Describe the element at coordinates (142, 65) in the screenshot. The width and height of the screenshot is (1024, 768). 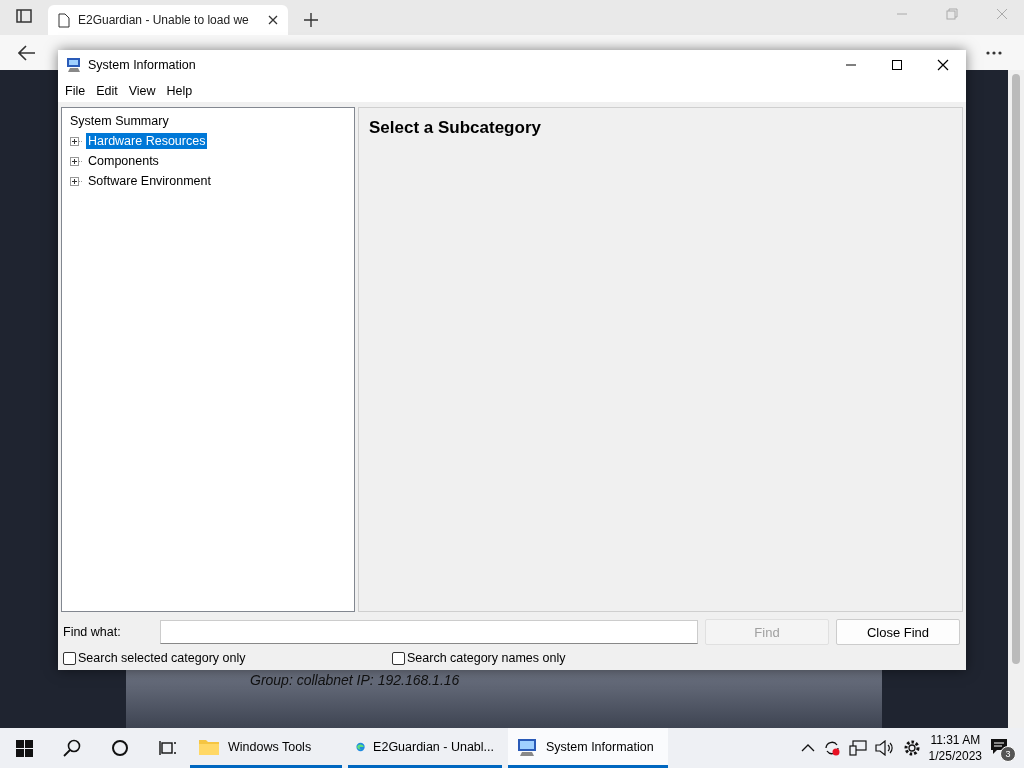
I see `window-title: System Information` at that location.